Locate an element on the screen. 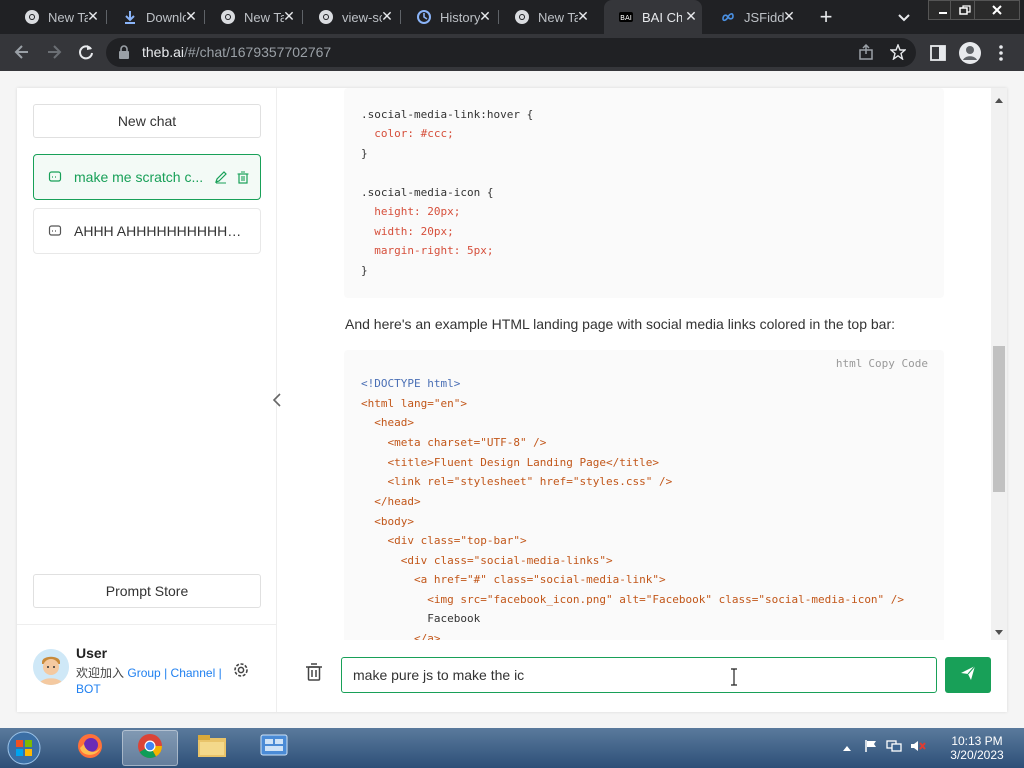 The width and height of the screenshot is (1024, 768). message-composer is located at coordinates (642, 676).